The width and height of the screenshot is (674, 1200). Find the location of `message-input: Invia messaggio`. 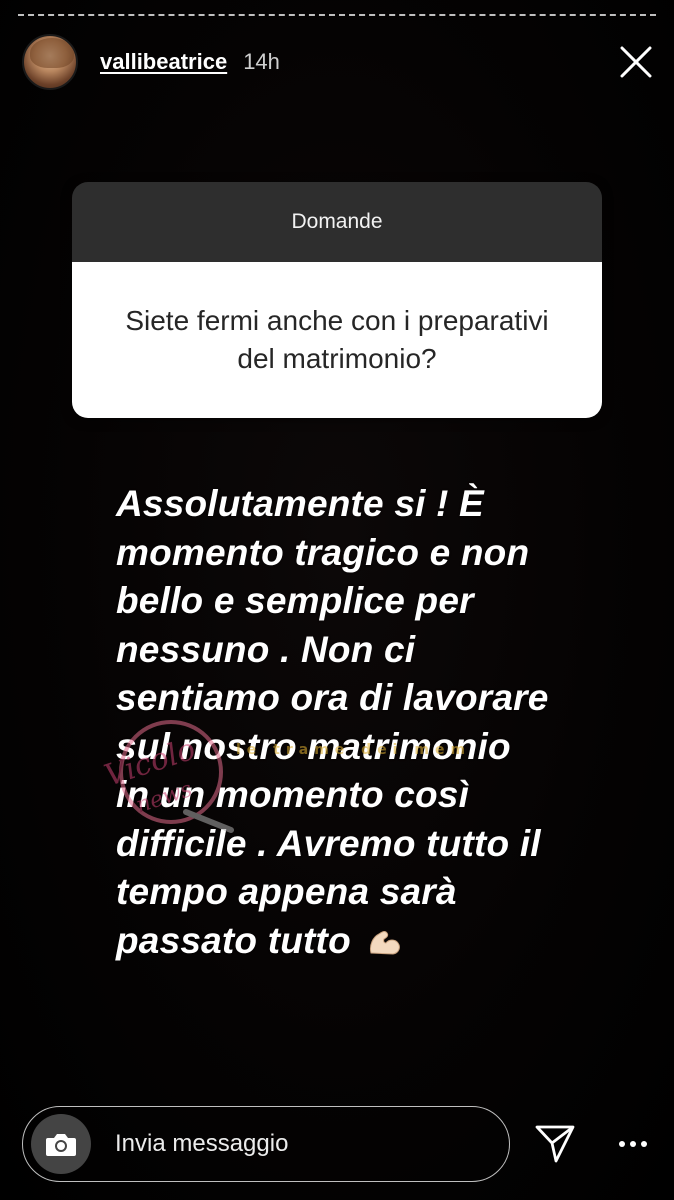

message-input: Invia messaggio is located at coordinates (266, 1144).